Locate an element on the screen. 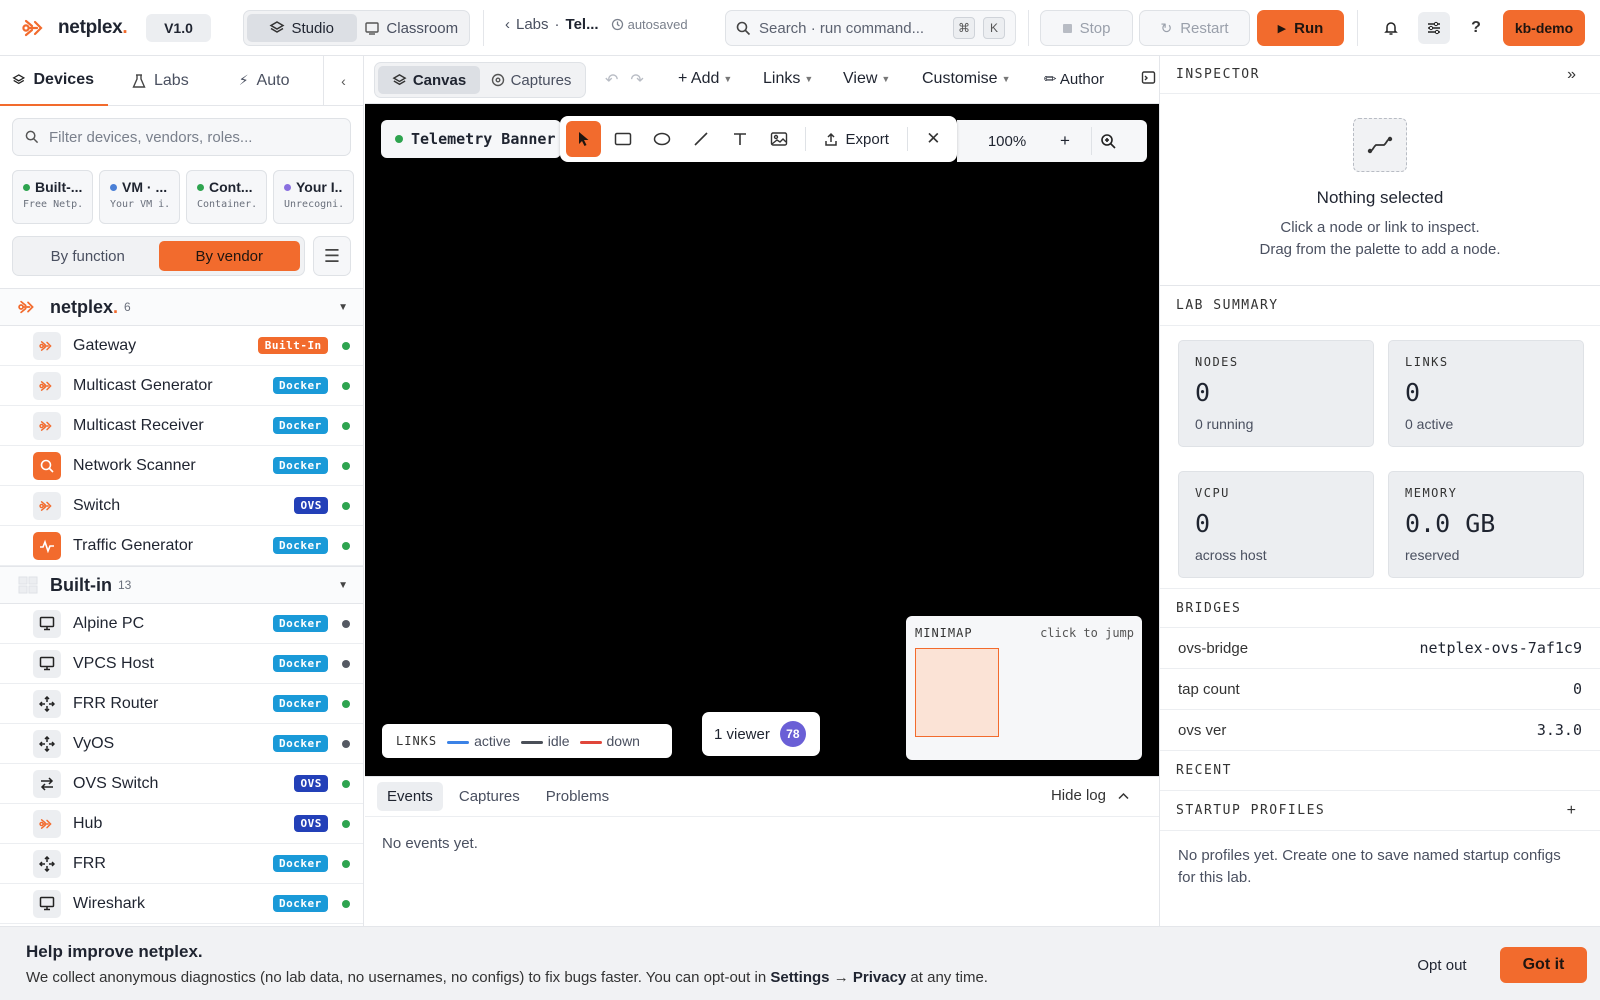 This screenshot has width=1600, height=1000. device-item: Traffic Generator Docker is located at coordinates (181, 546).